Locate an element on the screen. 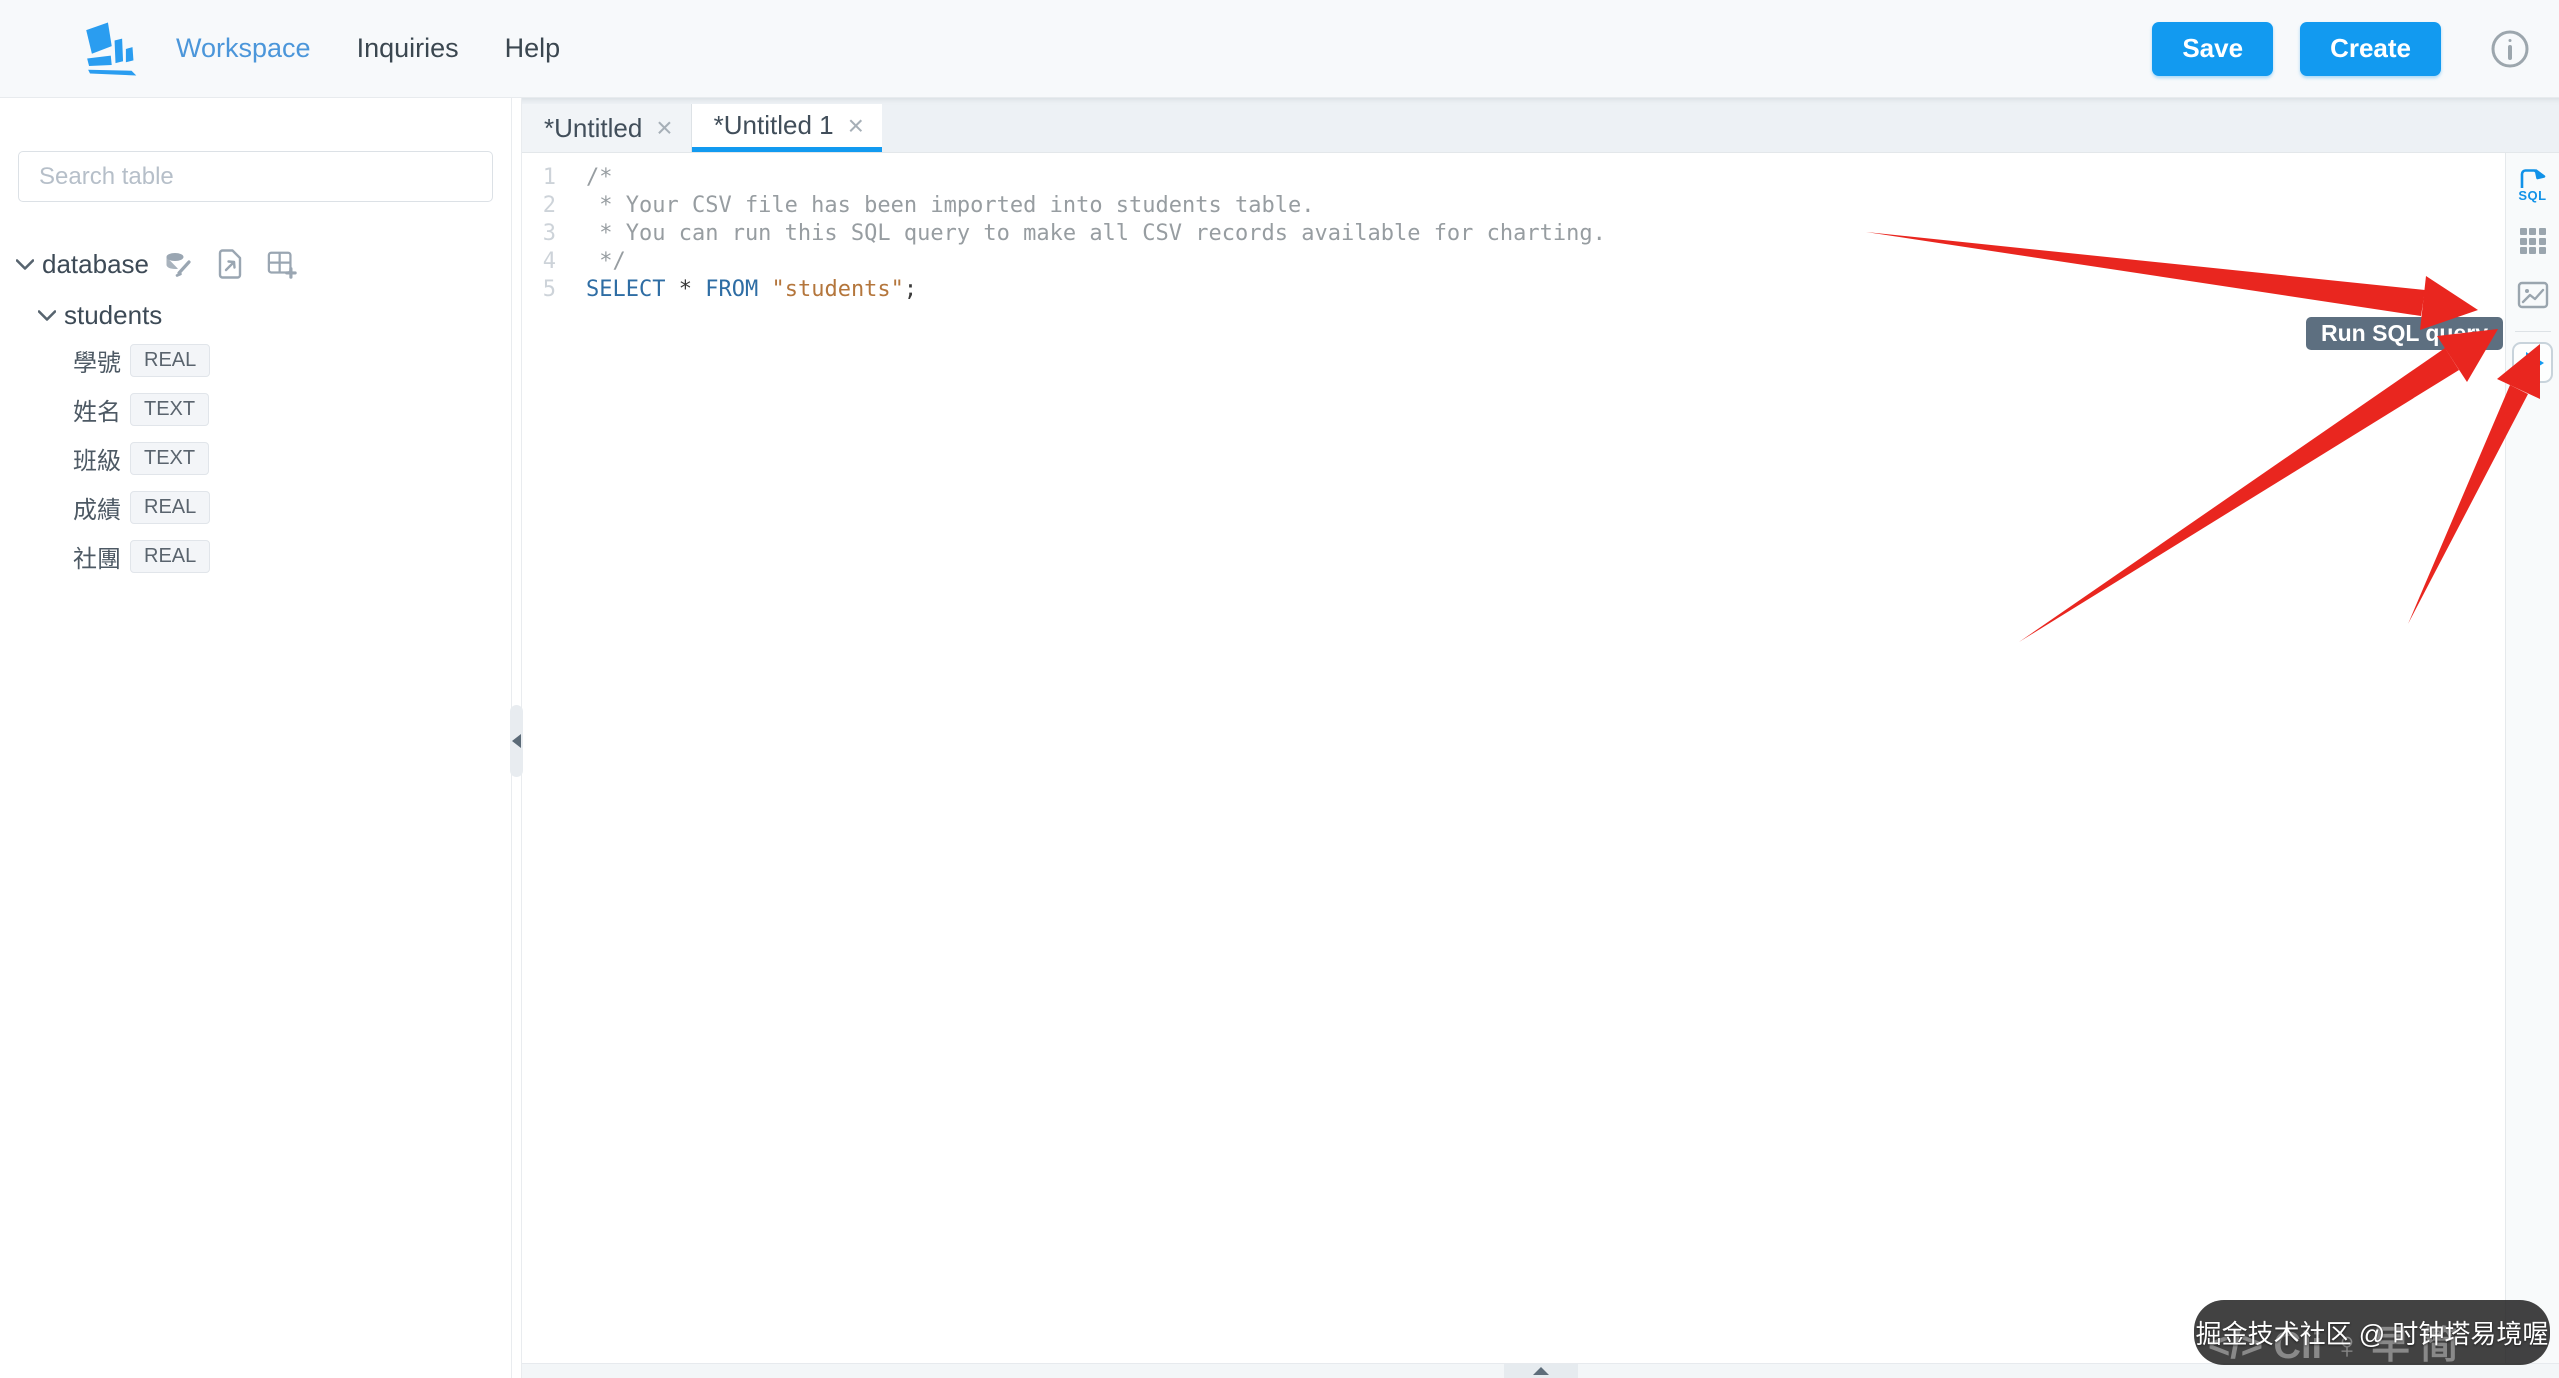 This screenshot has width=2559, height=1378. column-name: 班級 is located at coordinates (97, 461).